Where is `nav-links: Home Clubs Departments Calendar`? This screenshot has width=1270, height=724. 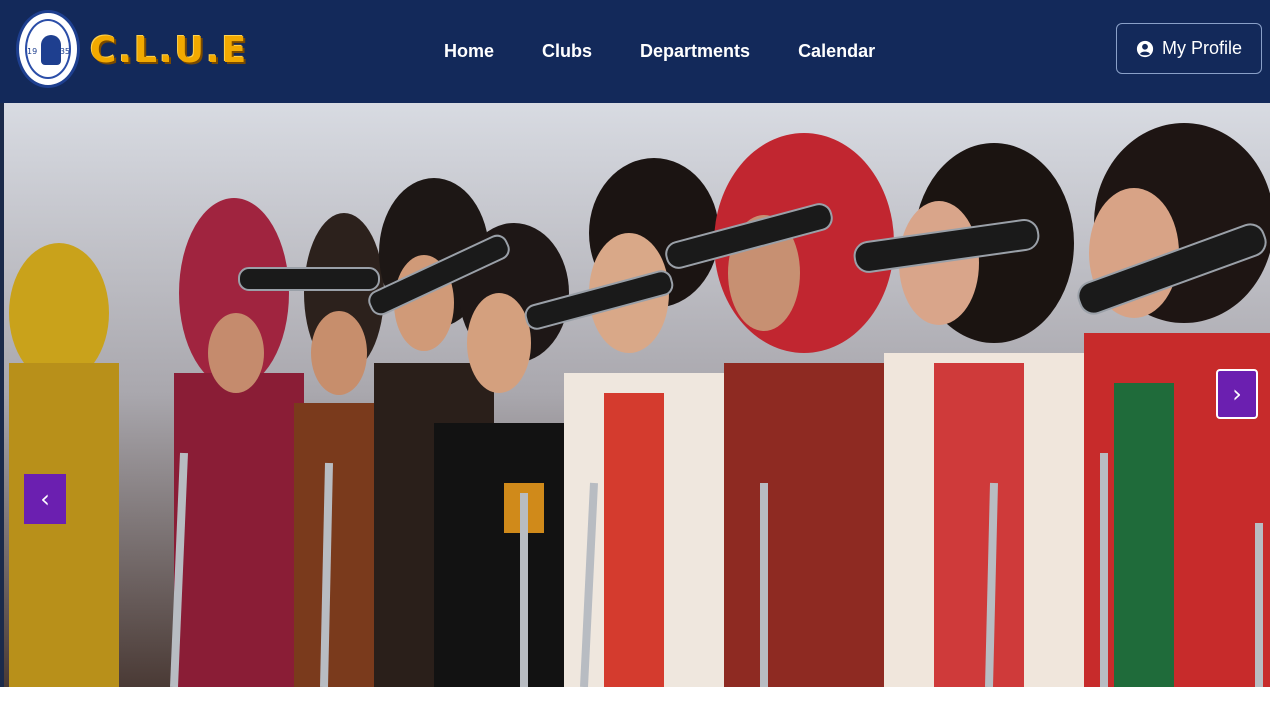 nav-links: Home Clubs Departments Calendar is located at coordinates (683, 51).